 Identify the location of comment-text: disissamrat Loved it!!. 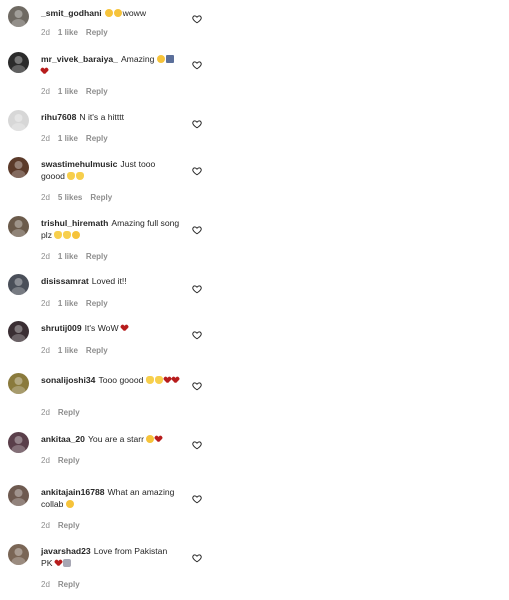
(111, 281).